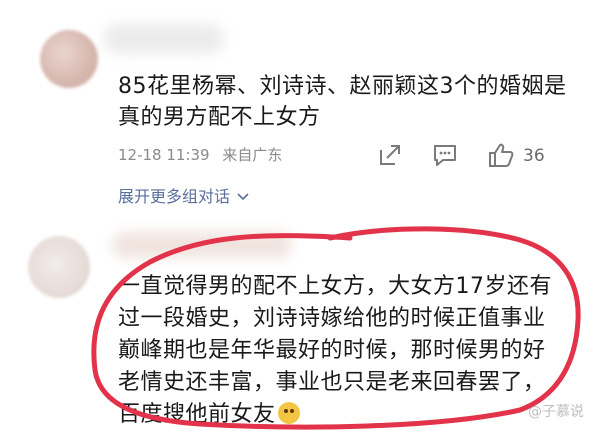  I want to click on share-icon, so click(390, 157).